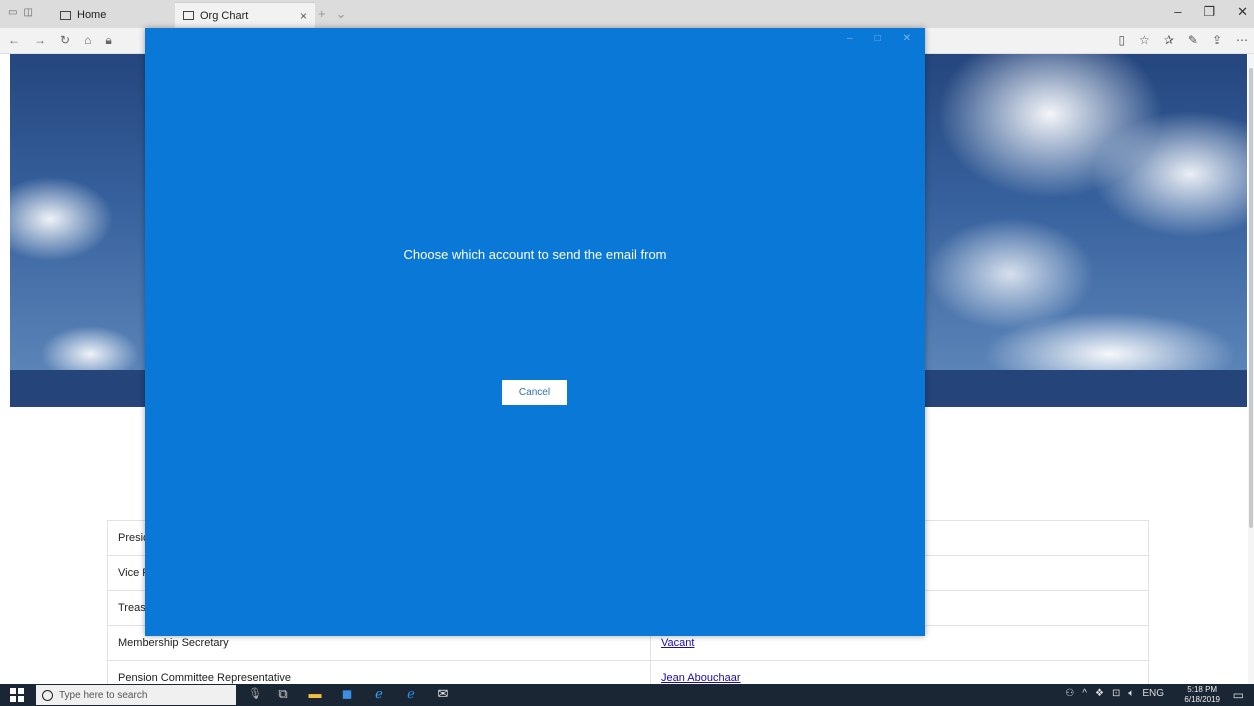 The width and height of the screenshot is (1254, 706). I want to click on cortana-icon, so click(47, 695).